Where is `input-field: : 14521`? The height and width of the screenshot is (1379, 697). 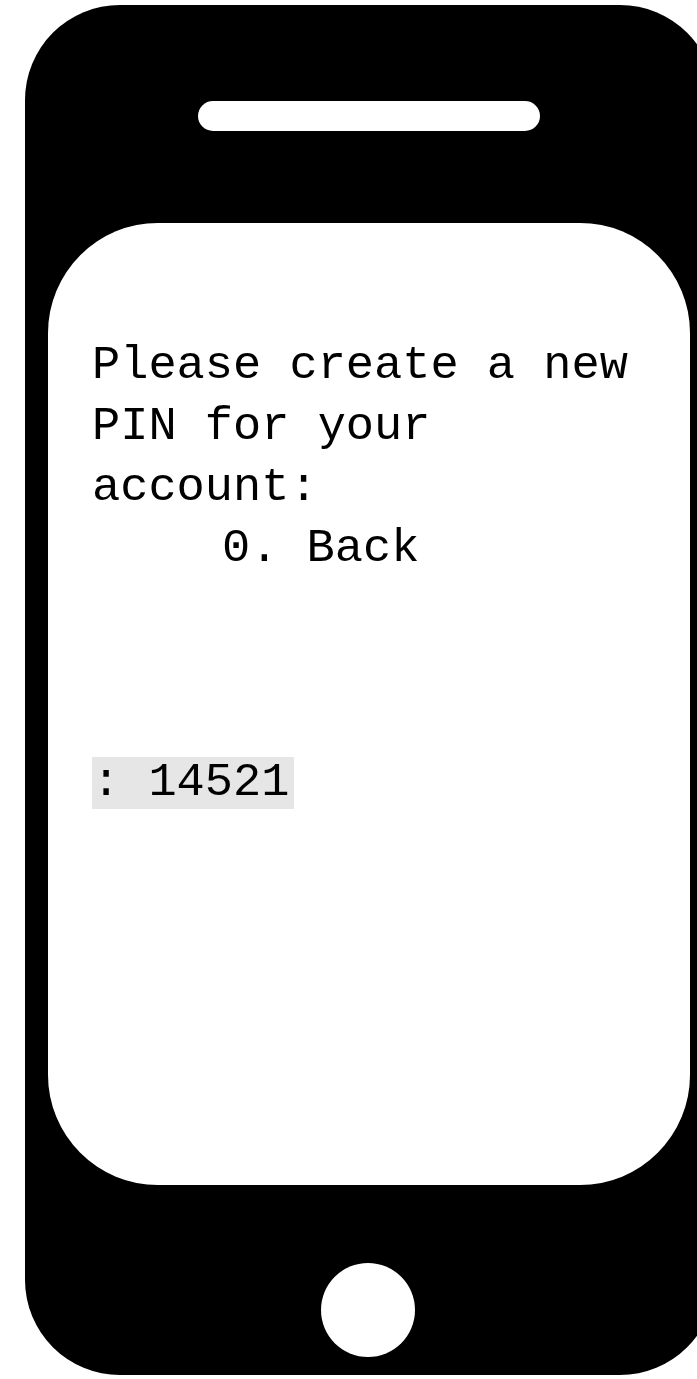
input-field: : 14521 is located at coordinates (193, 783).